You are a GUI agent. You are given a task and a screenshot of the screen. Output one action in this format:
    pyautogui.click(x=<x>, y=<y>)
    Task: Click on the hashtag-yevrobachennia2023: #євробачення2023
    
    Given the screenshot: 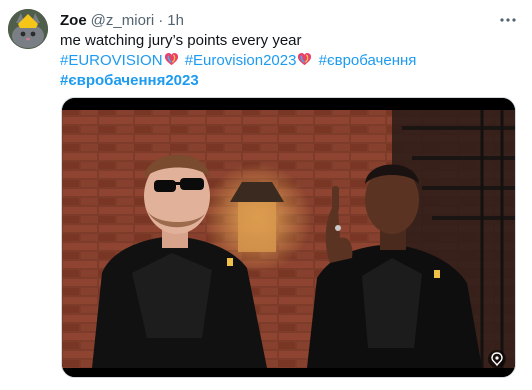 What is the action you would take?
    pyautogui.click(x=129, y=80)
    